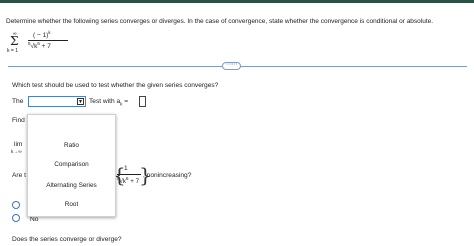  I want to click on answer-no-label: No, so click(34, 219).